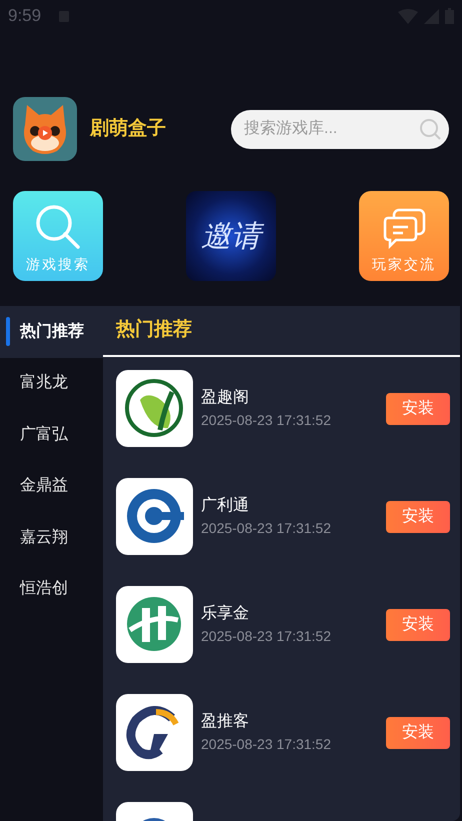 The height and width of the screenshot is (821, 462). Describe the element at coordinates (225, 398) in the screenshot. I see `app-name: 盈趣阁` at that location.